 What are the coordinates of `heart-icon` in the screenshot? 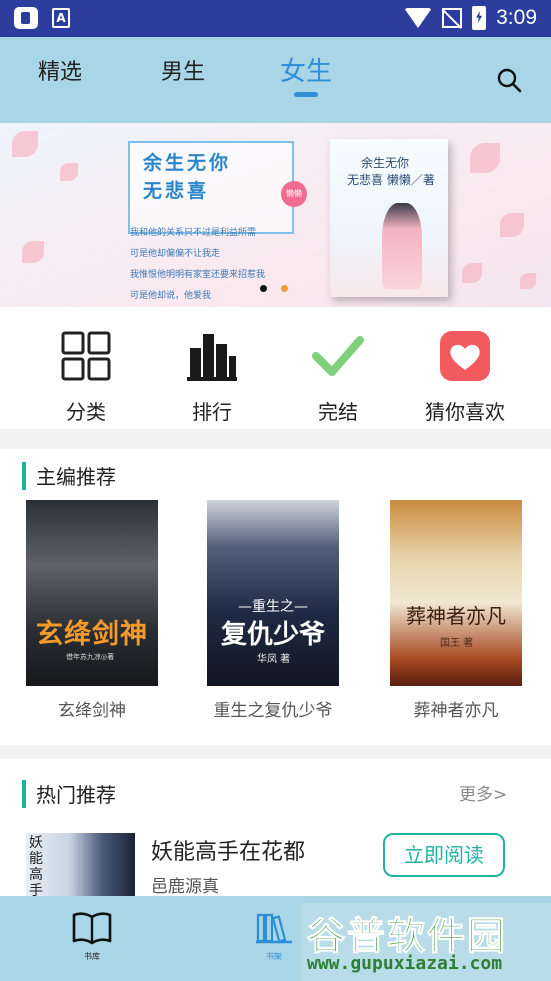 It's located at (465, 356).